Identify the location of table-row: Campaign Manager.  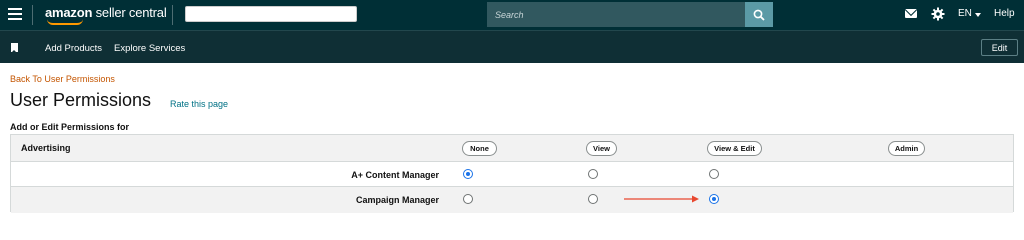
(512, 200).